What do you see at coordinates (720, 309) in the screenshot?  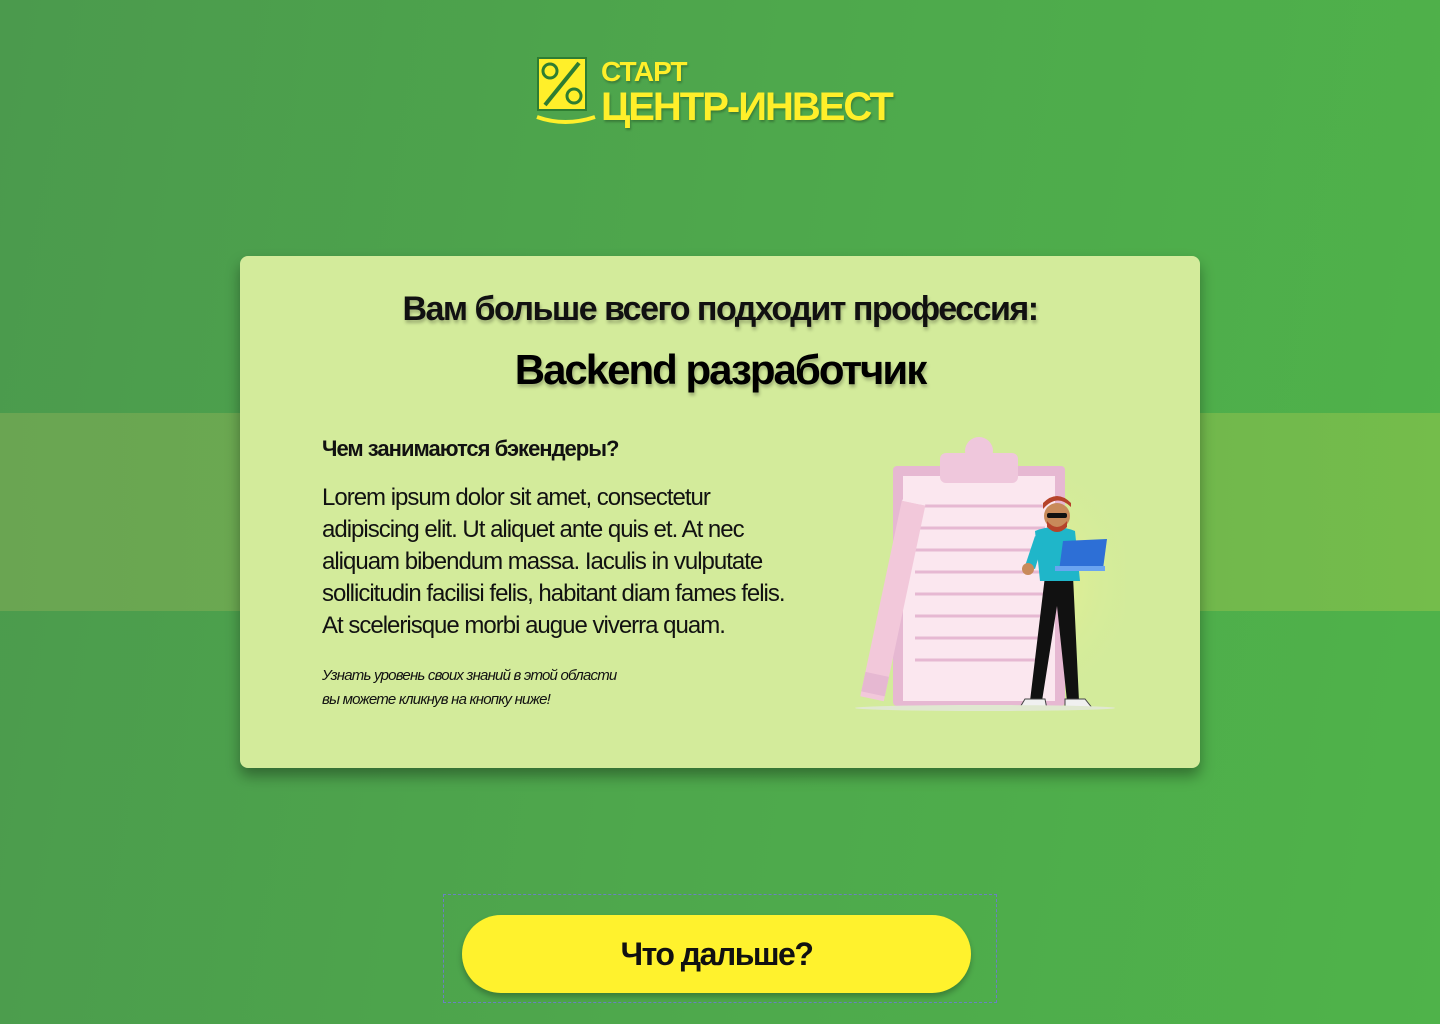 I see `result-subtitle: Вам больше всего подходит профессия:` at bounding box center [720, 309].